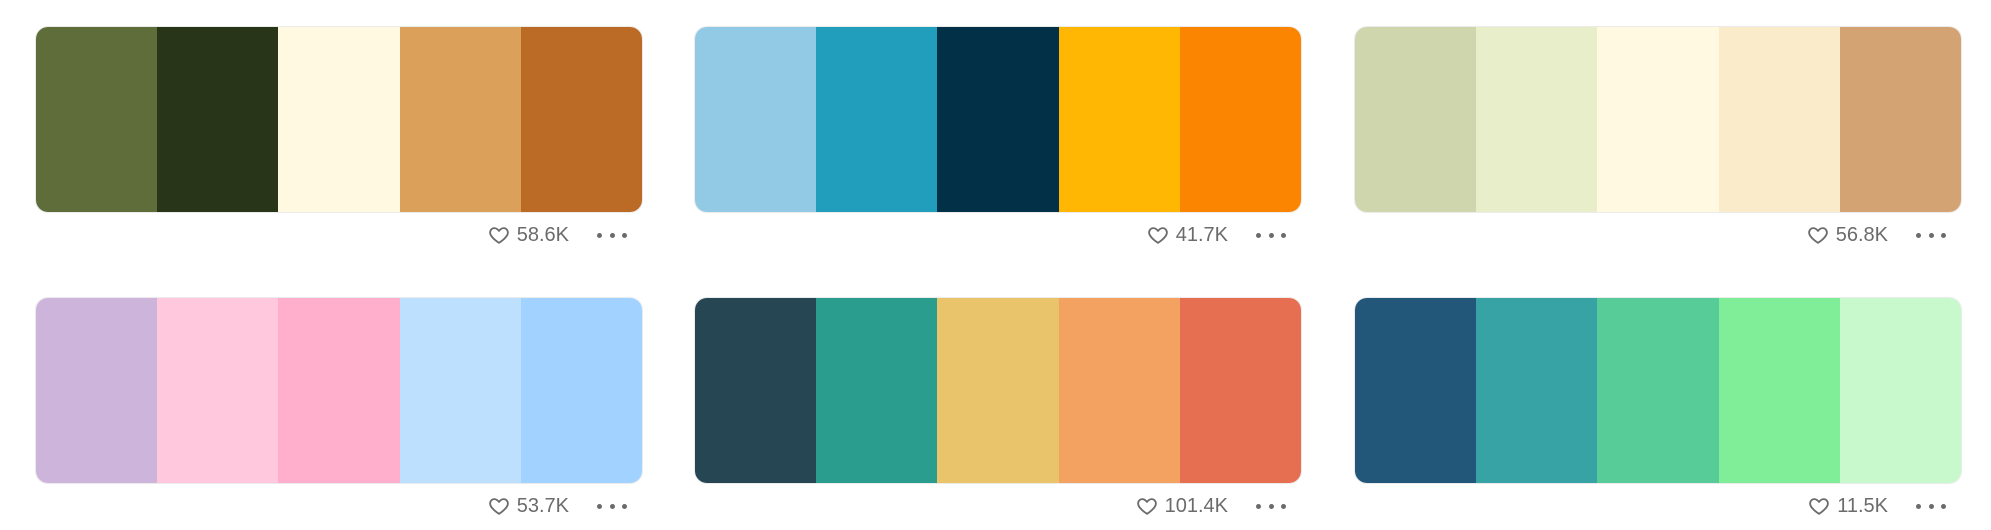 Image resolution: width=1991 pixels, height=530 pixels. I want to click on palette-card: 56.8K, so click(1658, 141).